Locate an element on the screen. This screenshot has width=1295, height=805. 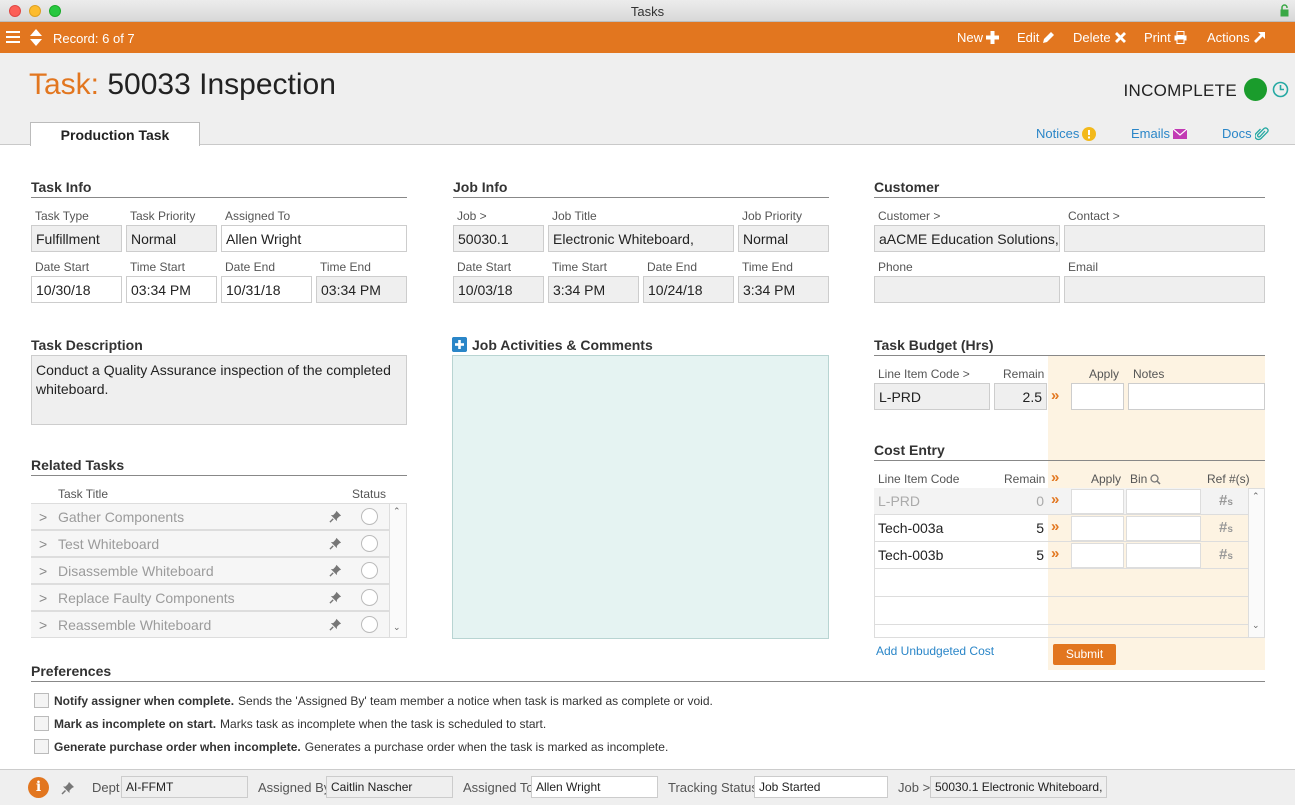
emails-link: Emails is located at coordinates (1159, 133).